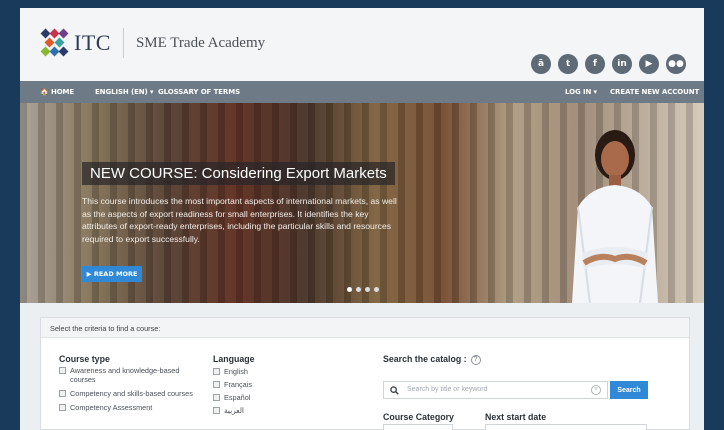 The image size is (724, 430). What do you see at coordinates (629, 390) in the screenshot?
I see `search-button: Search` at bounding box center [629, 390].